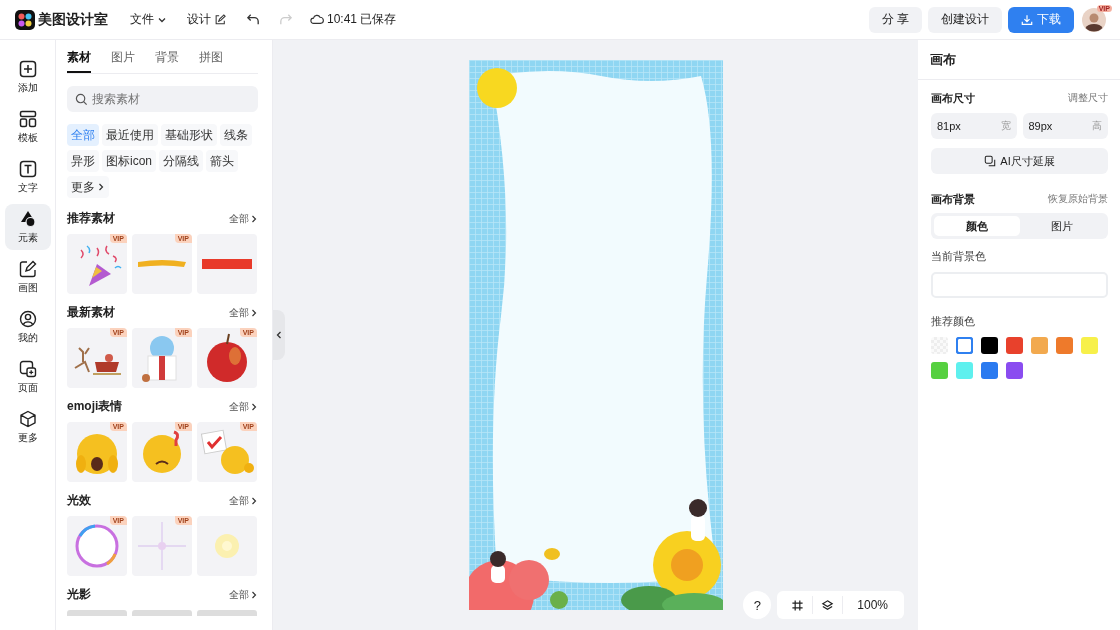 This screenshot has width=1120, height=630. What do you see at coordinates (79, 500) in the screenshot?
I see `section-title: 光效` at bounding box center [79, 500].